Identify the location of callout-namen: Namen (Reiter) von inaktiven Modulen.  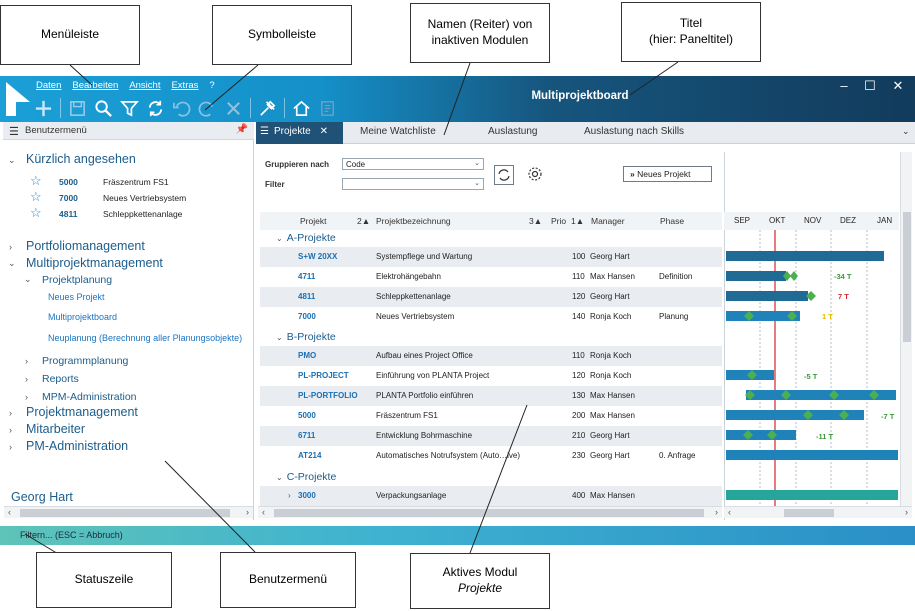
(480, 33).